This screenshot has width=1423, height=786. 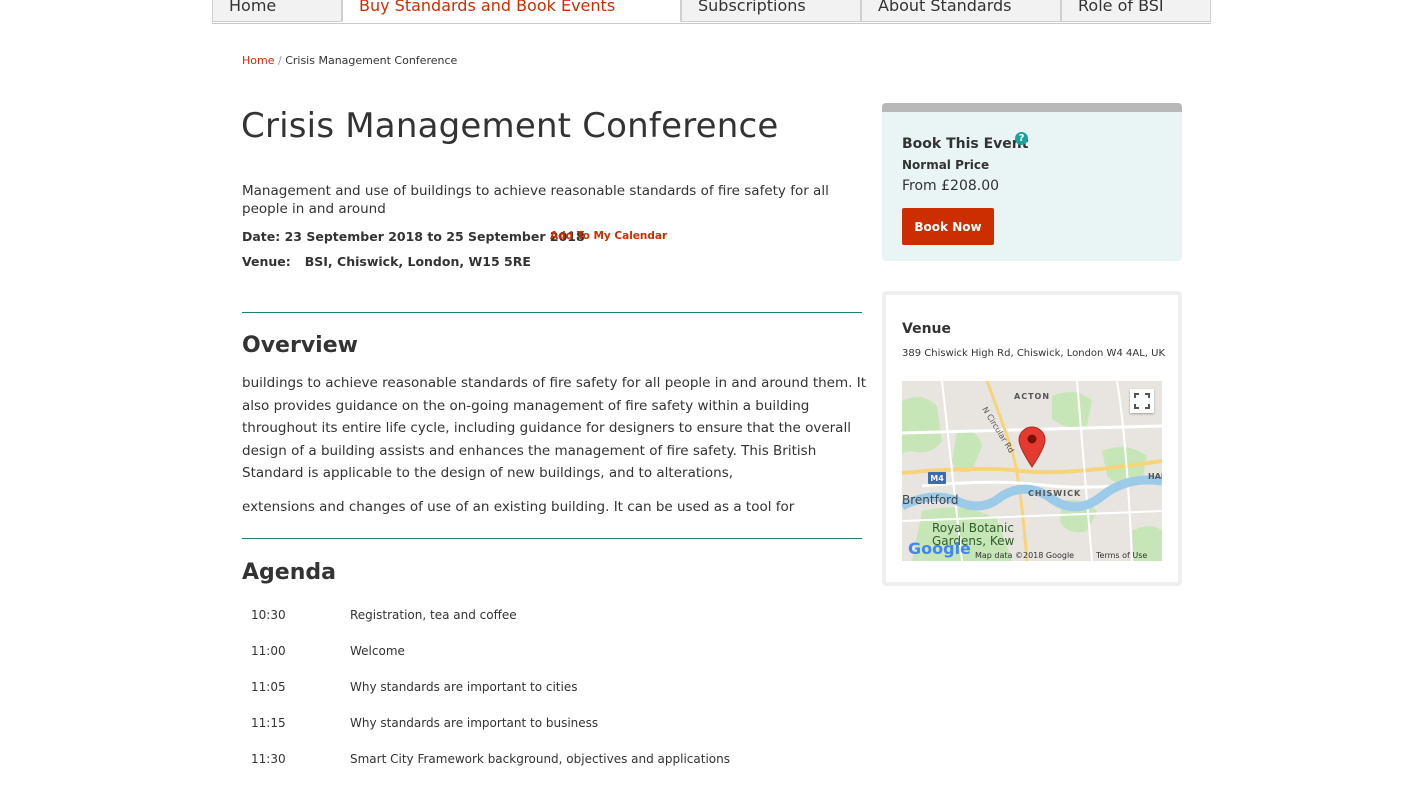 What do you see at coordinates (289, 572) in the screenshot?
I see `agenda-heading: Agenda` at bounding box center [289, 572].